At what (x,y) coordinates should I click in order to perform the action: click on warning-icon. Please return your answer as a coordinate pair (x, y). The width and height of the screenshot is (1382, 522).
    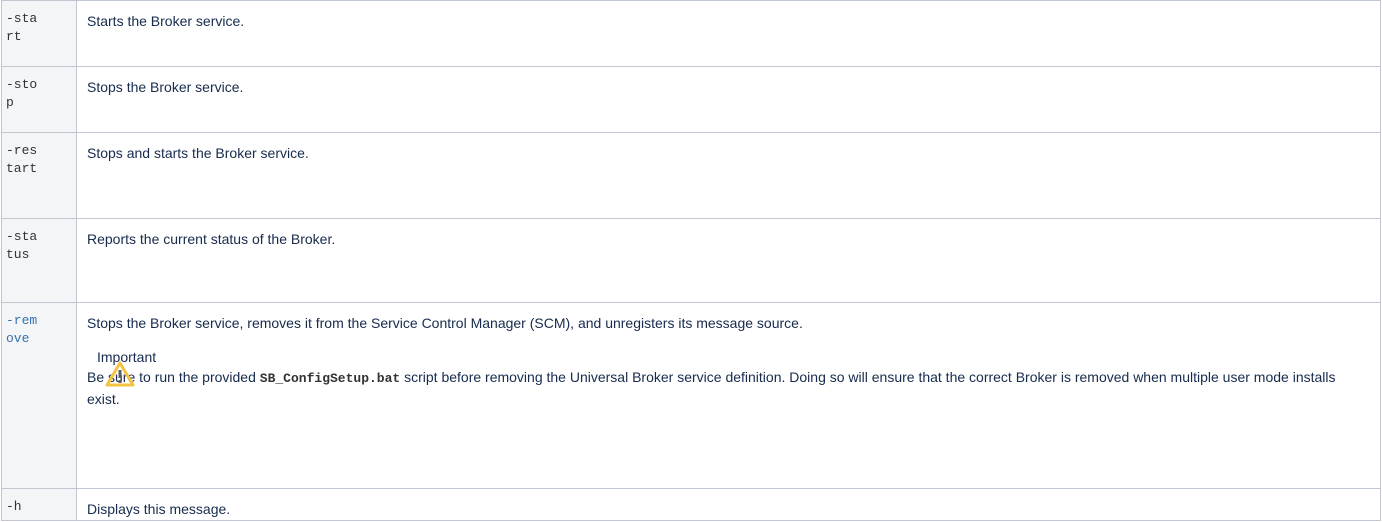
    Looking at the image, I should click on (120, 374).